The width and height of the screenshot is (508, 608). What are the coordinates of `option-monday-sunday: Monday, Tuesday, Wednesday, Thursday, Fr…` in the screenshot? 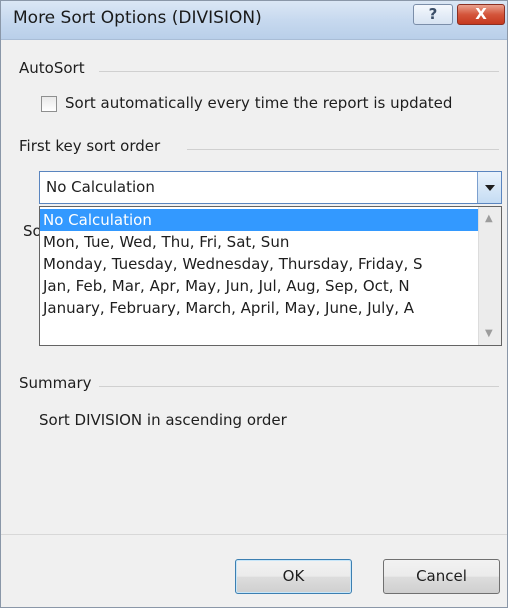 It's located at (260, 264).